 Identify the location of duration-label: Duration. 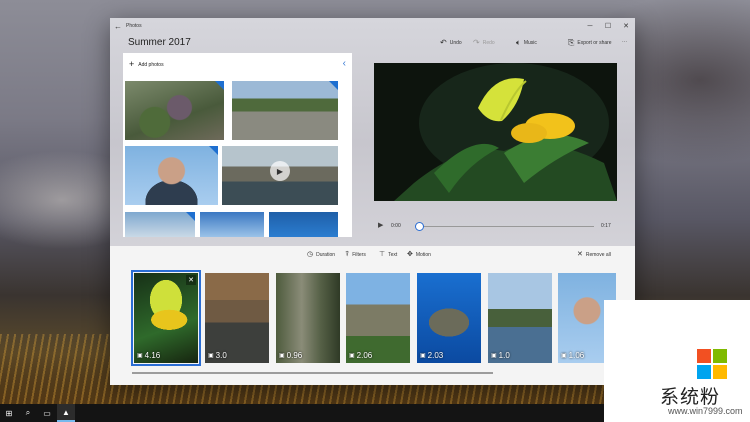
(326, 254).